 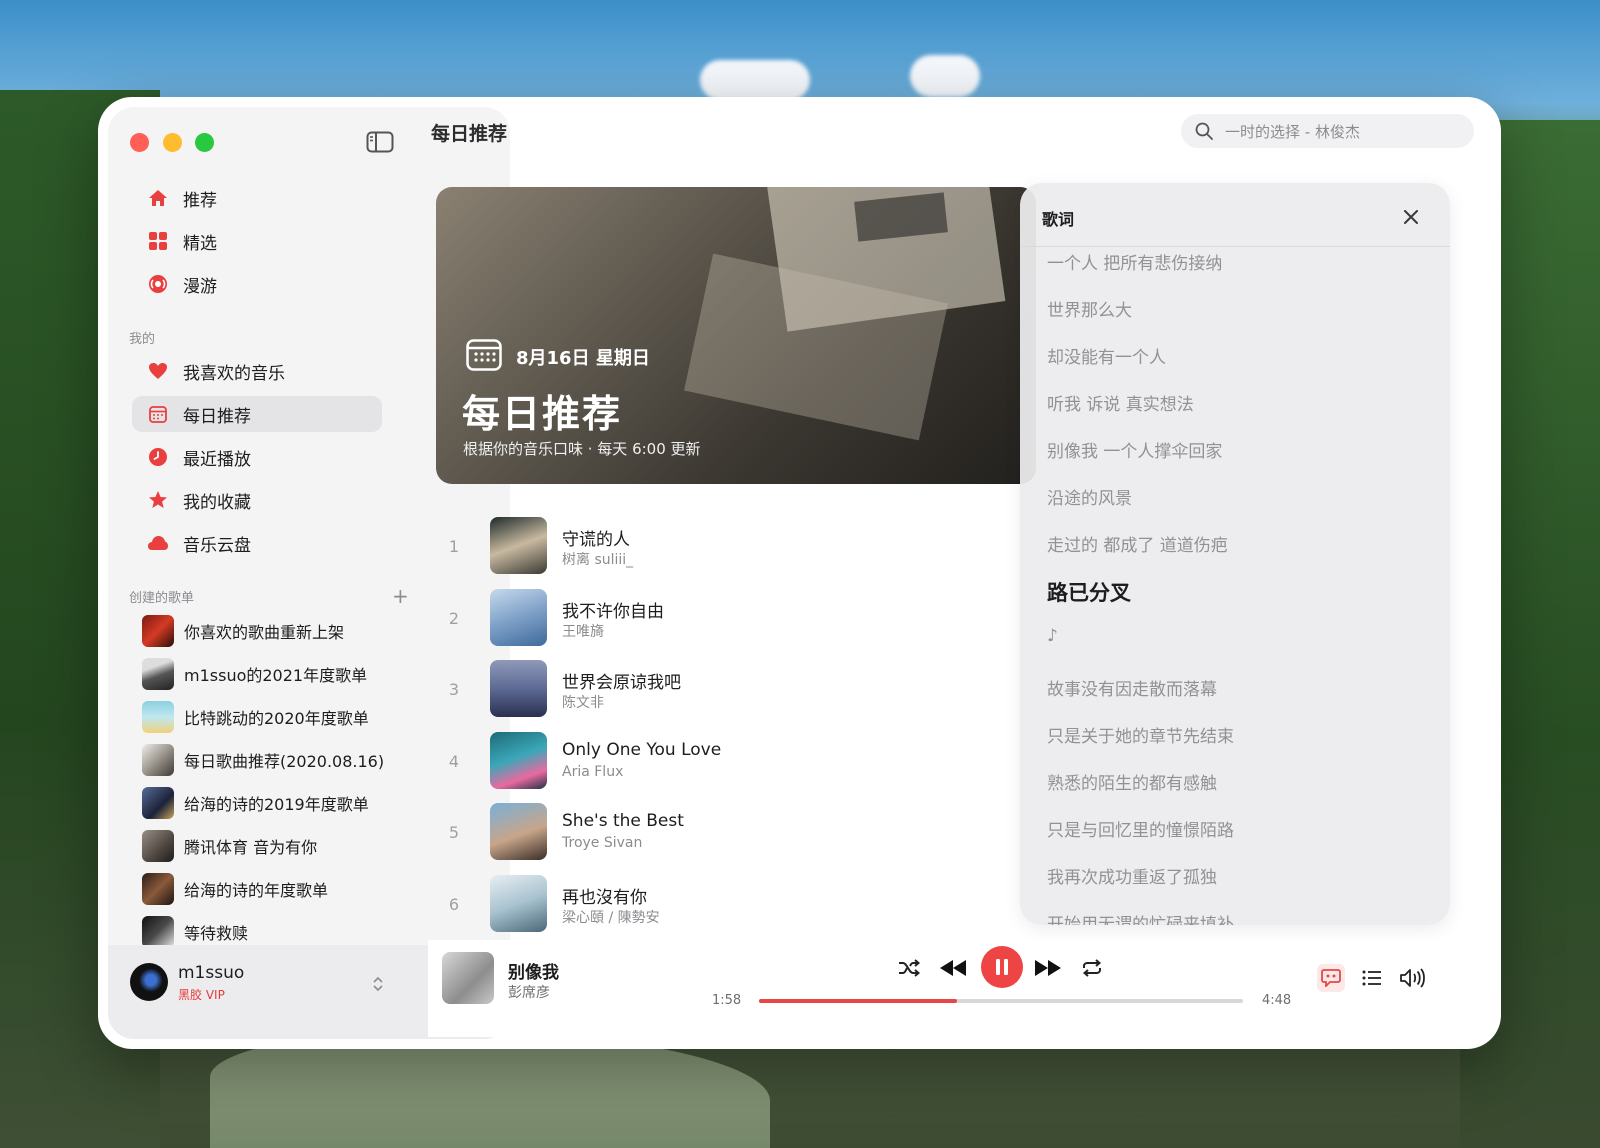 What do you see at coordinates (201, 995) in the screenshot?
I see `vip-badge: 黑胶 VIP` at bounding box center [201, 995].